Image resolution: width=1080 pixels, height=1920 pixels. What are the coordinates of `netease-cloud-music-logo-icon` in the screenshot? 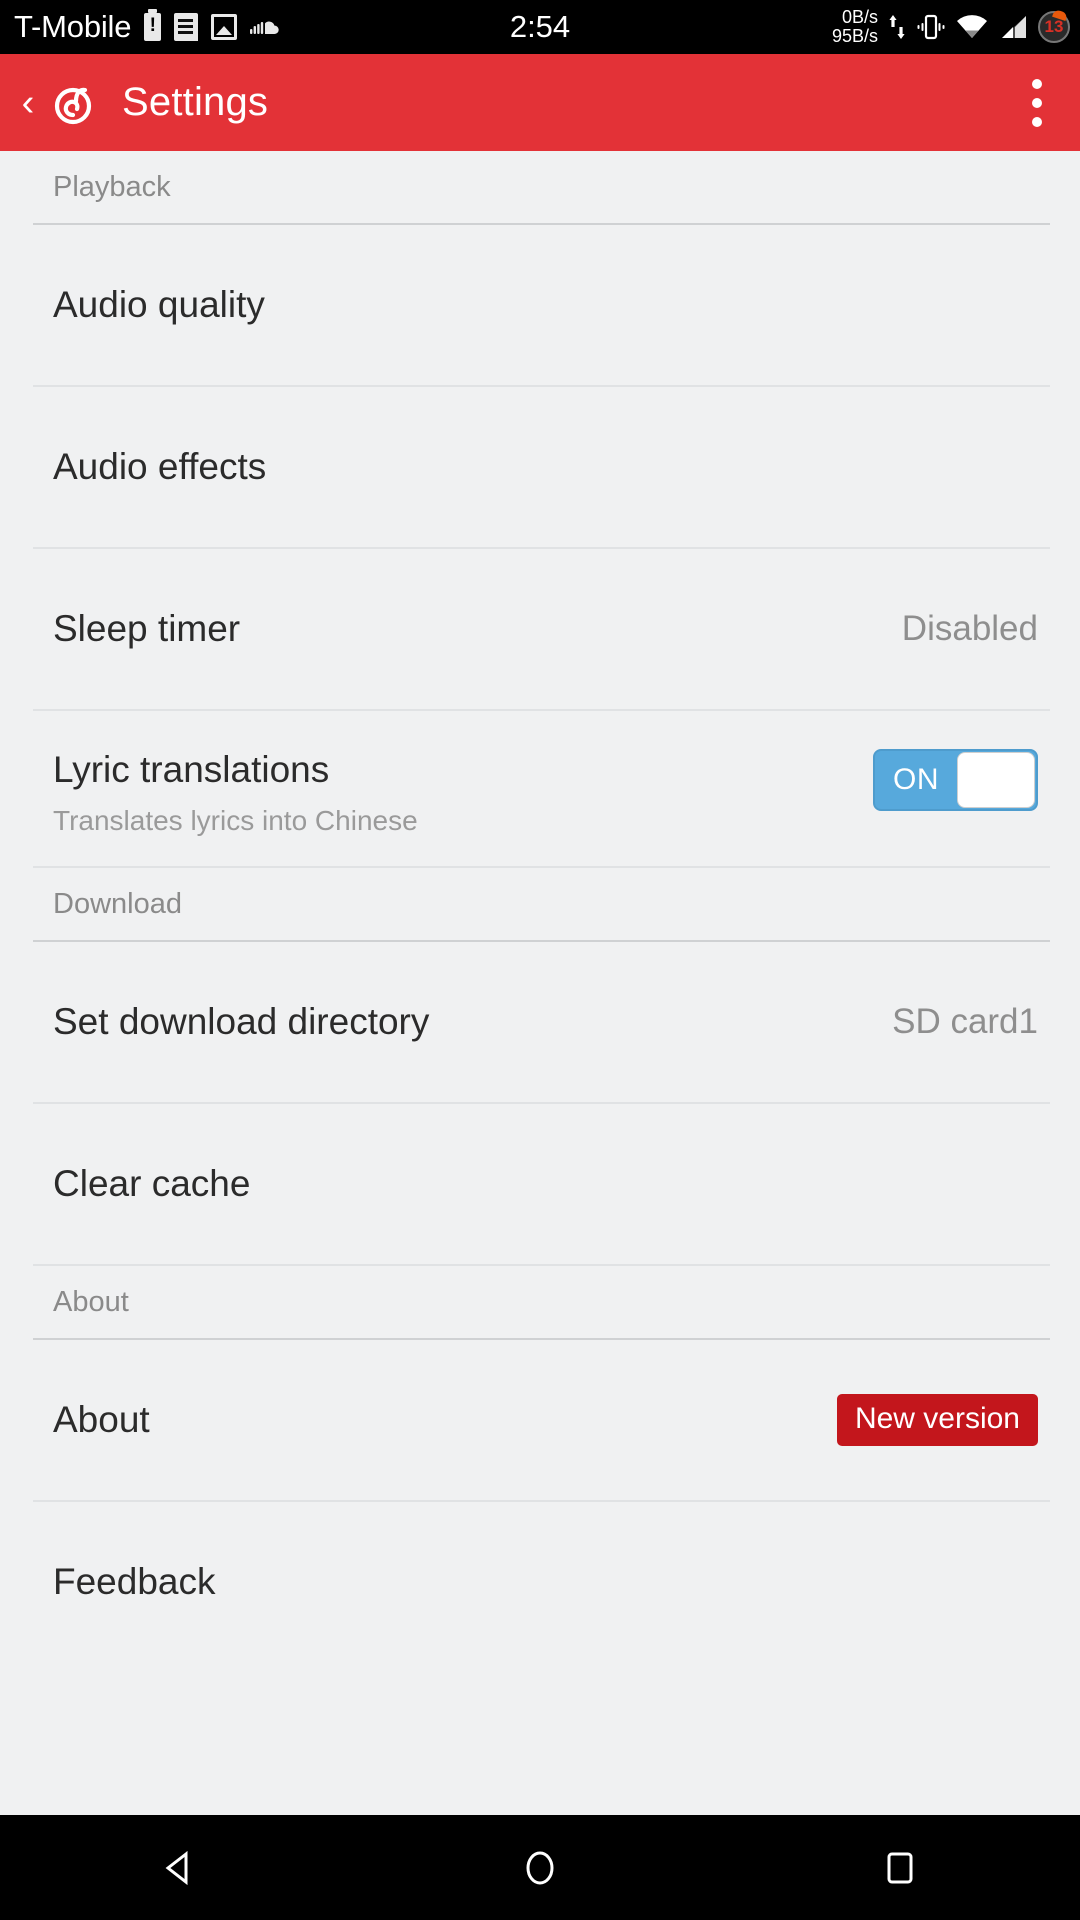 It's located at (74, 103).